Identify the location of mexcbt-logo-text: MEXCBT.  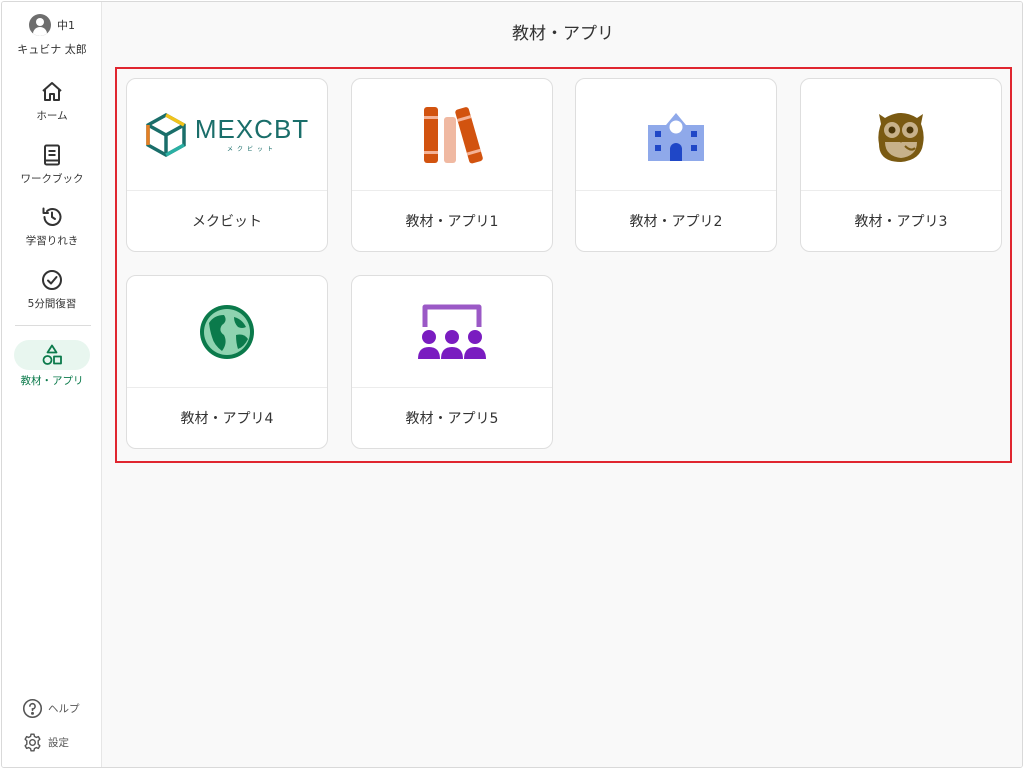
(252, 129).